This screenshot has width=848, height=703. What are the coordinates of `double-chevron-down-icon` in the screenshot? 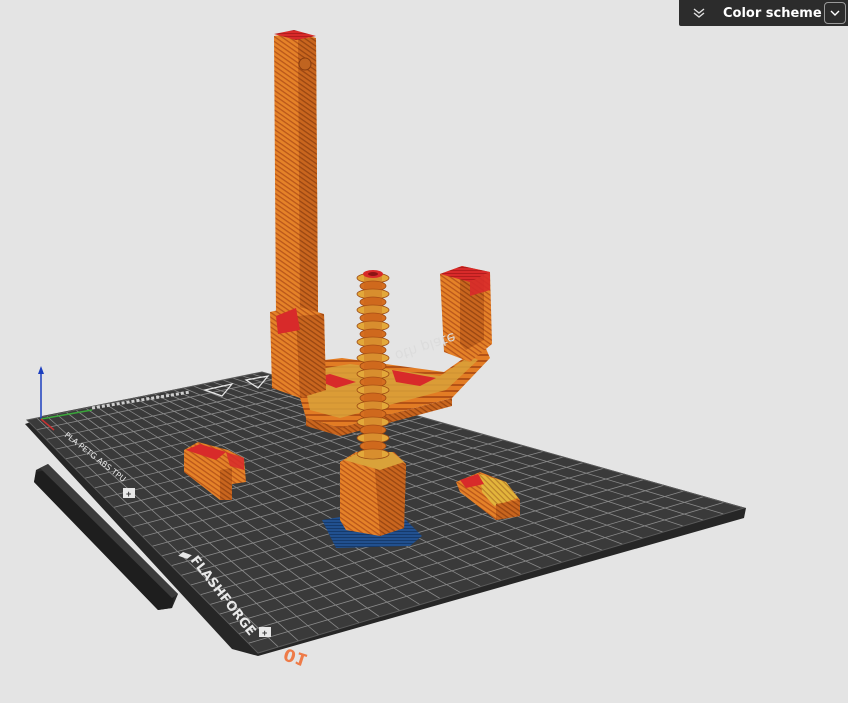 It's located at (699, 13).